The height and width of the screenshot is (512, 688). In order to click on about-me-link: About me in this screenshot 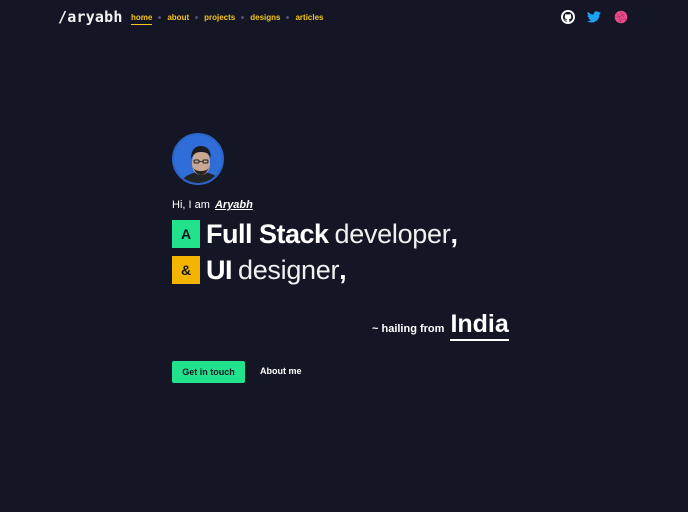, I will do `click(281, 371)`.